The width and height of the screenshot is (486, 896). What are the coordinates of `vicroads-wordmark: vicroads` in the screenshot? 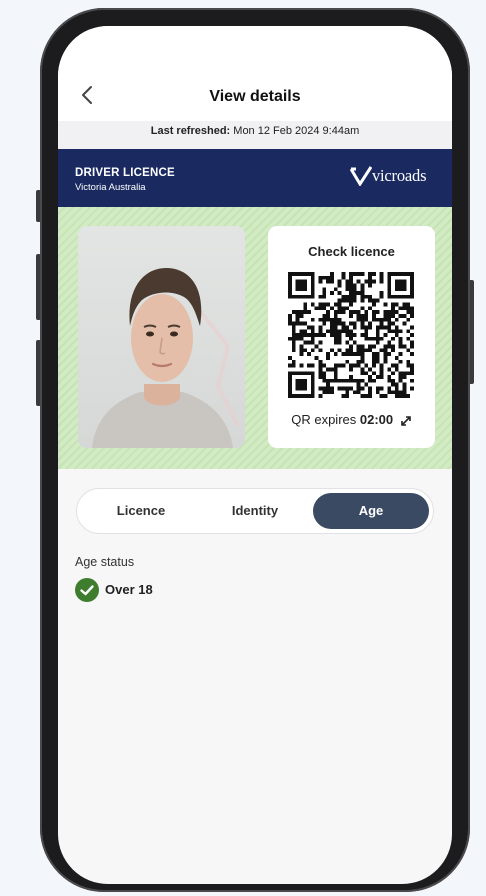 It's located at (399, 175).